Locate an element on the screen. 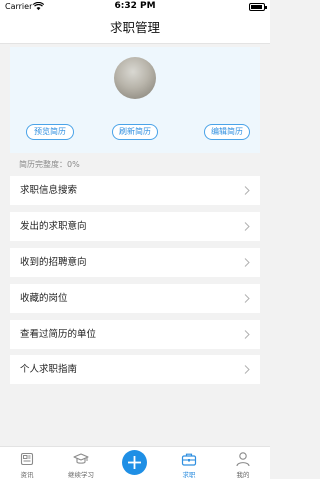 The image size is (320, 479). page-title: 求职管理 is located at coordinates (134, 27).